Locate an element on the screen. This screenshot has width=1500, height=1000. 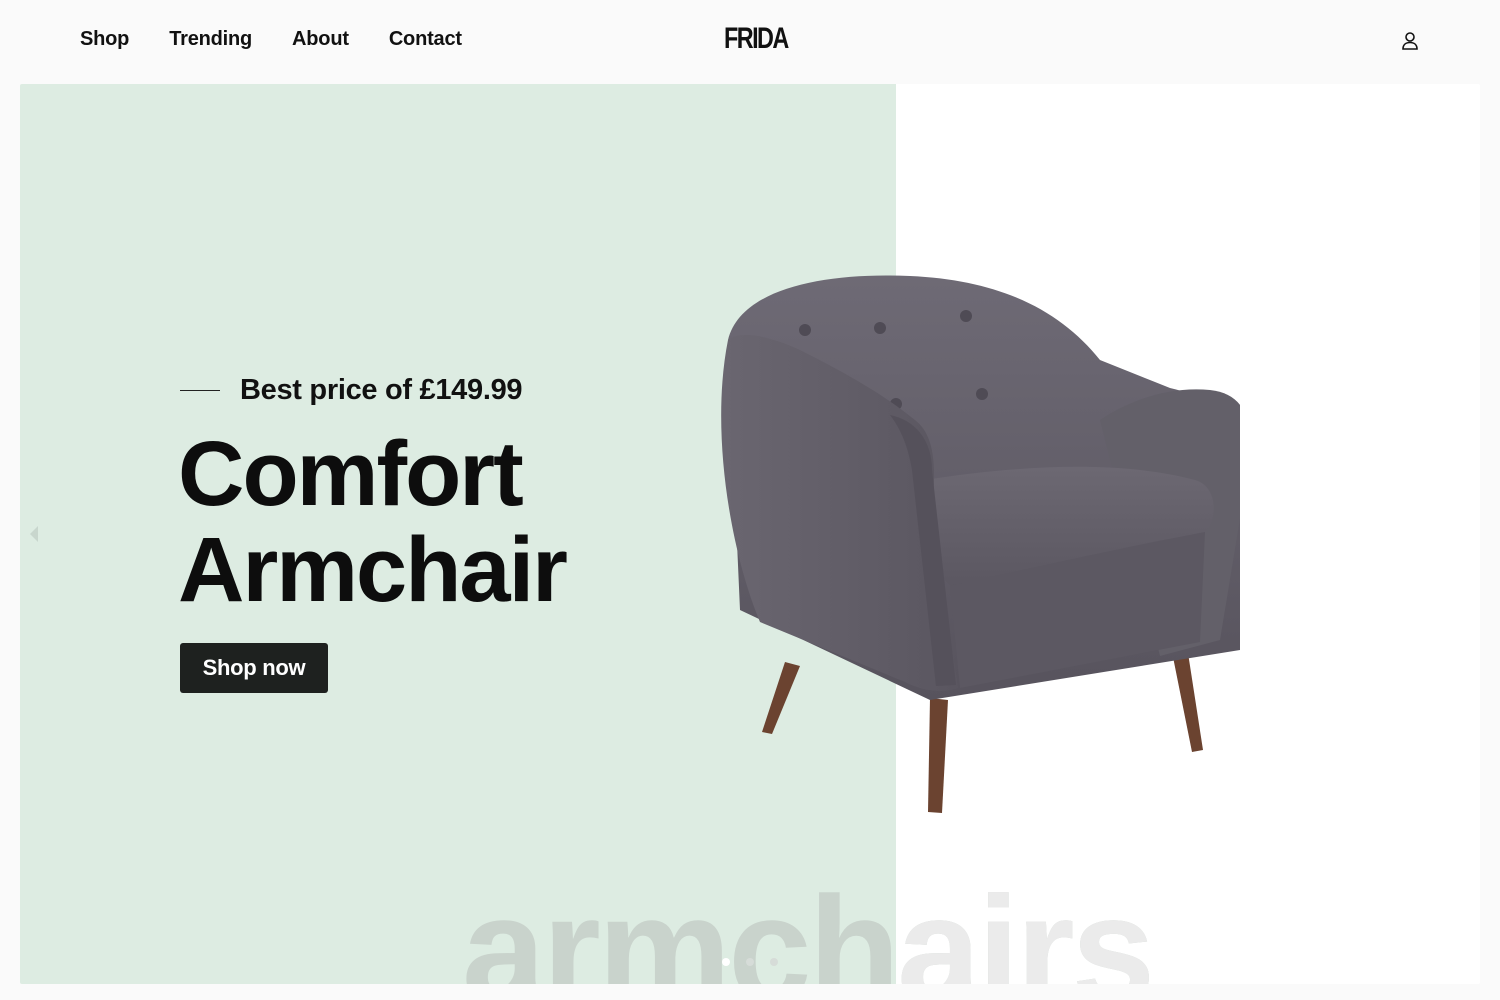
price-text: Best price of £149.99 is located at coordinates (381, 390).